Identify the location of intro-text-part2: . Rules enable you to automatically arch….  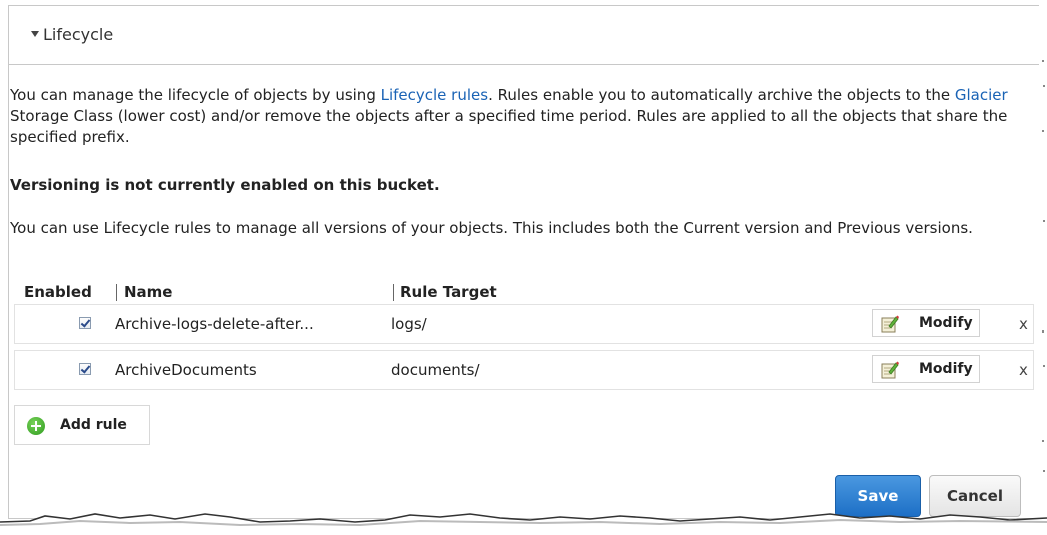
(721, 95).